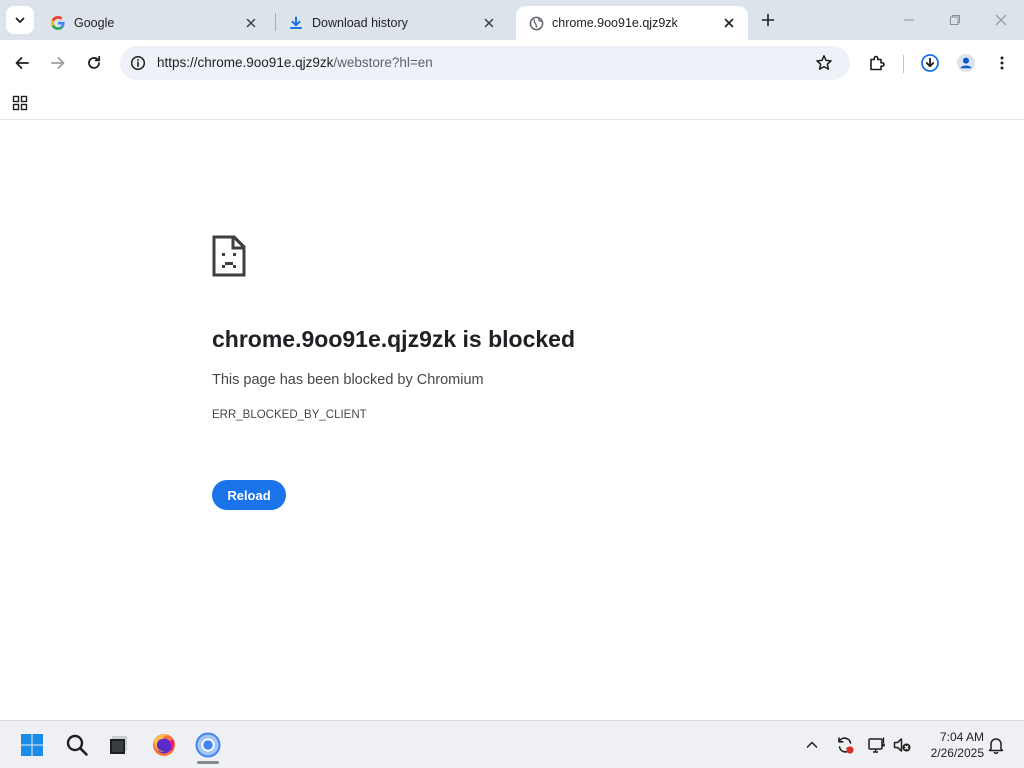  I want to click on apps-button, so click(20, 103).